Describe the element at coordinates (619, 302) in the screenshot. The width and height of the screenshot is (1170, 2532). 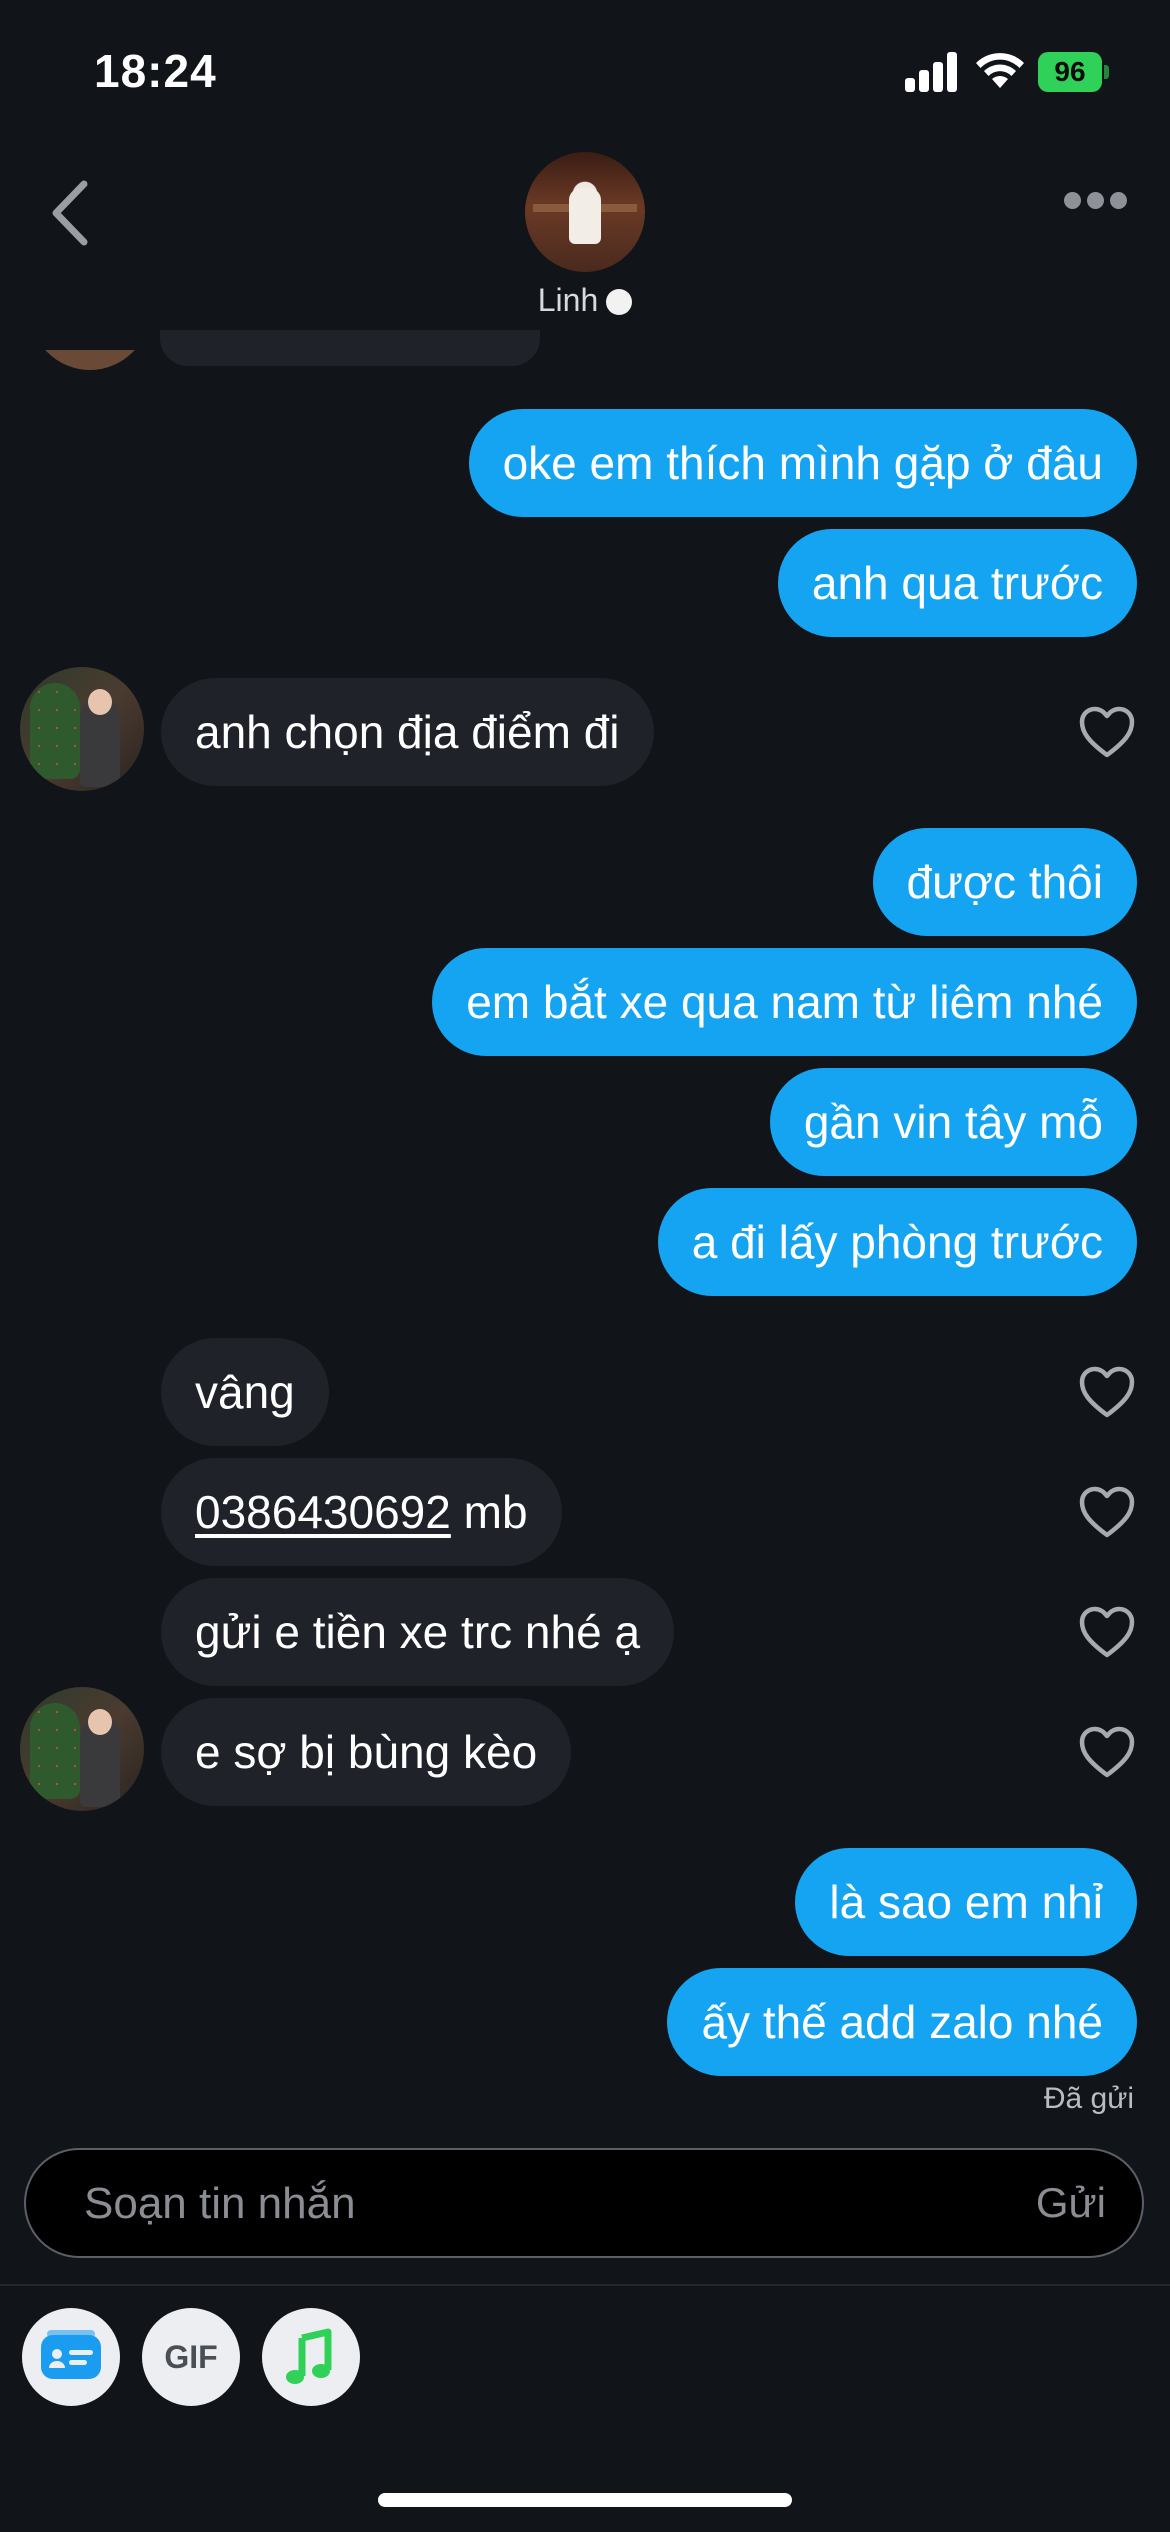
I see `online-status-icon` at that location.